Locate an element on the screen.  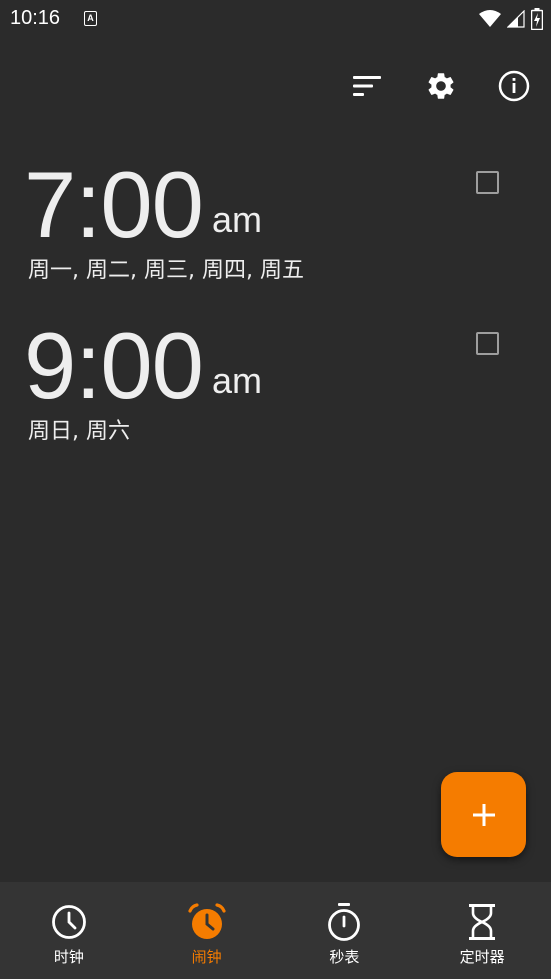
info-icon is located at coordinates (514, 86).